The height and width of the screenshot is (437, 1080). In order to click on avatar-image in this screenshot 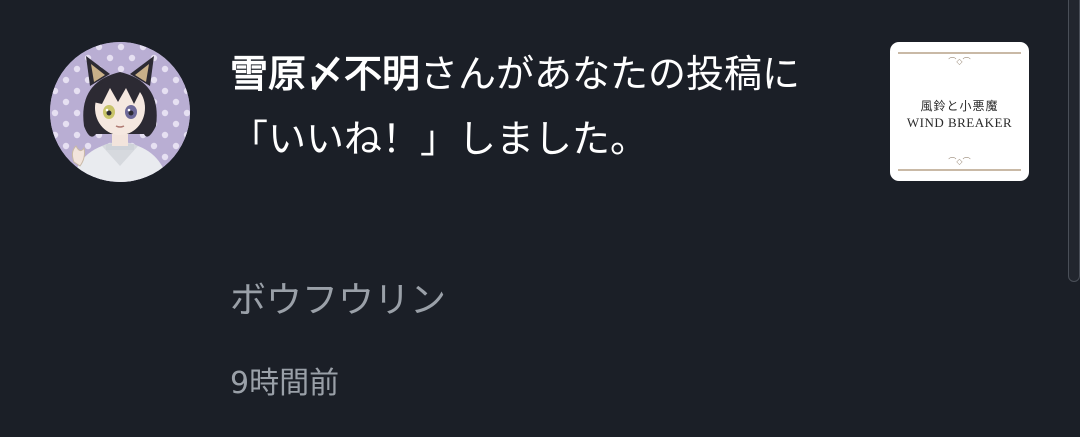, I will do `click(120, 112)`.